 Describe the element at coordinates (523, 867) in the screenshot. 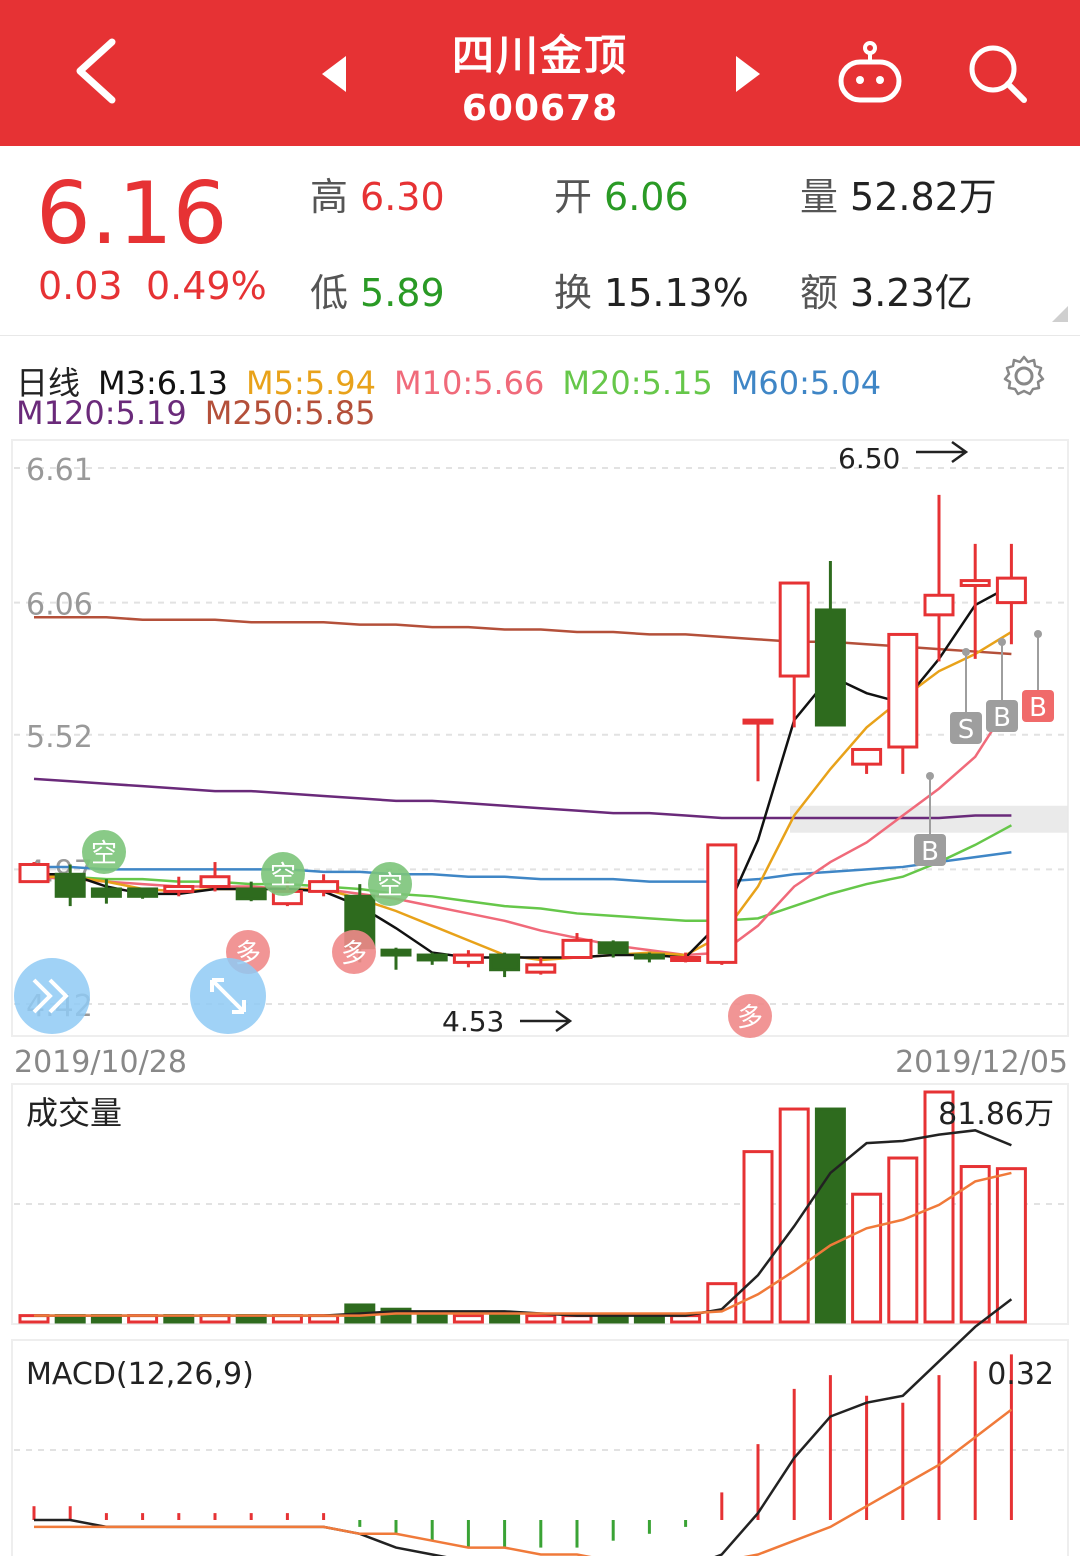

I see `ma-m60-line` at that location.